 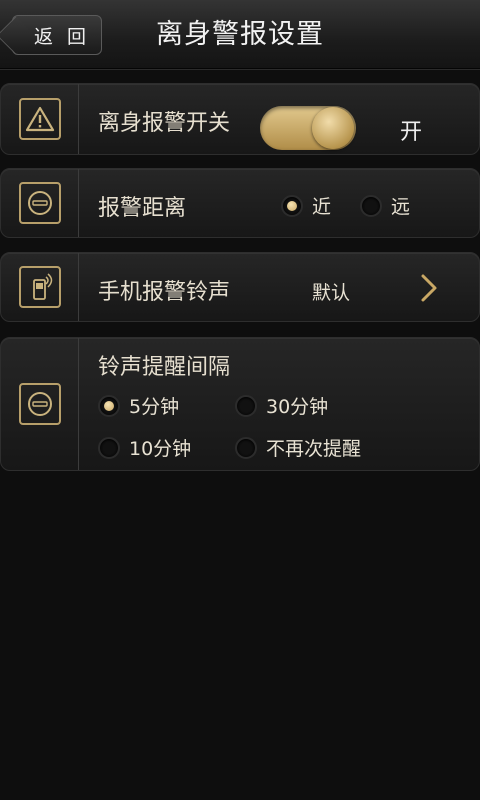 I want to click on ring-interval-label: 铃声提醒间隔, so click(x=164, y=367).